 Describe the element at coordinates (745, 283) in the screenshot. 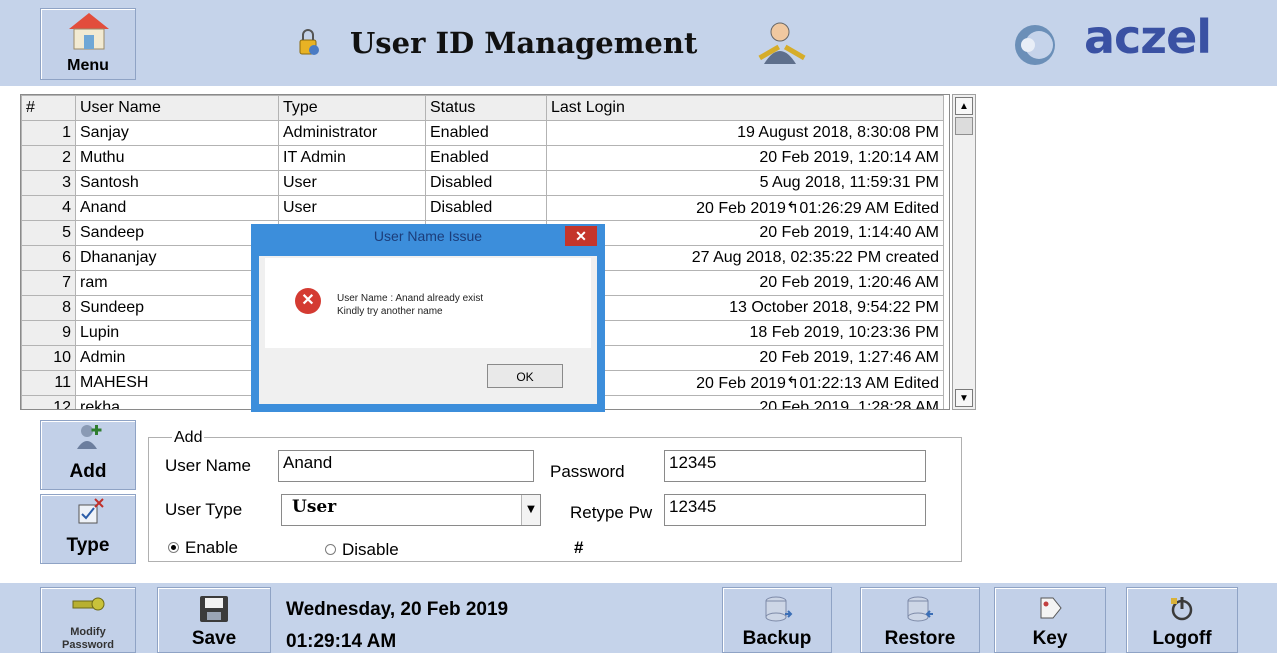

I see `row-last-login: 20 Feb 2019, 1:20:46 AM` at that location.